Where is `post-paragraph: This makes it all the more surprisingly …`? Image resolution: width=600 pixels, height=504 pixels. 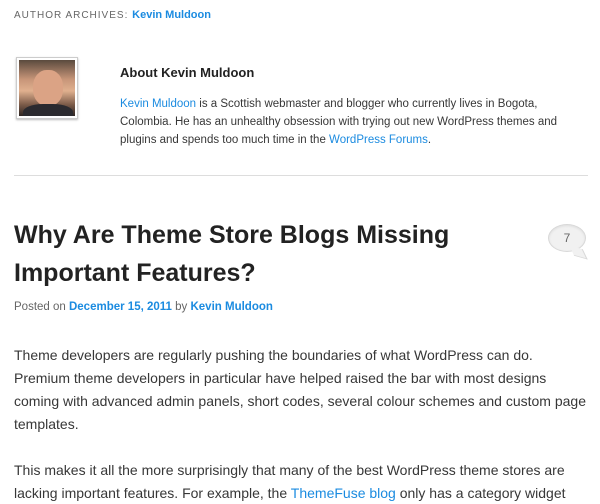
post-paragraph: This makes it all the more surprisingly … is located at coordinates (302, 481).